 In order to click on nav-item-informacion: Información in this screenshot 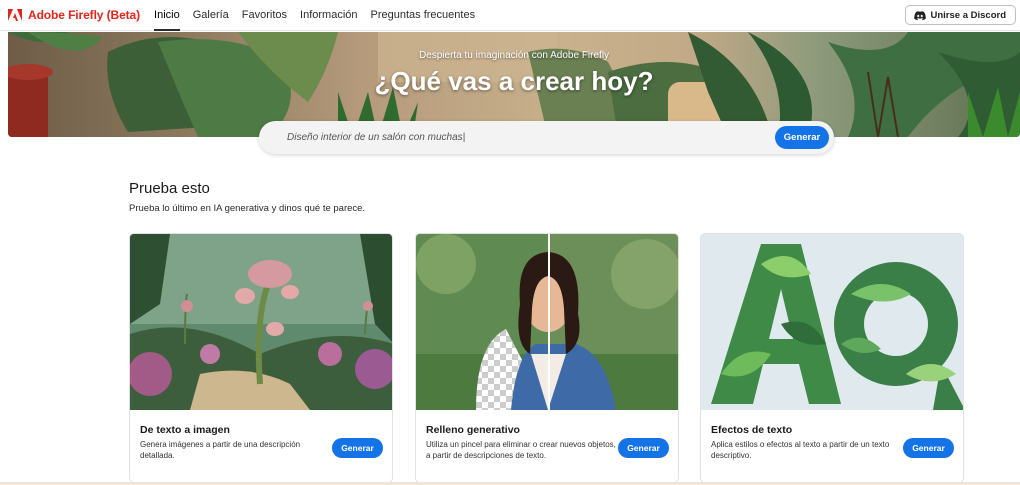, I will do `click(328, 15)`.